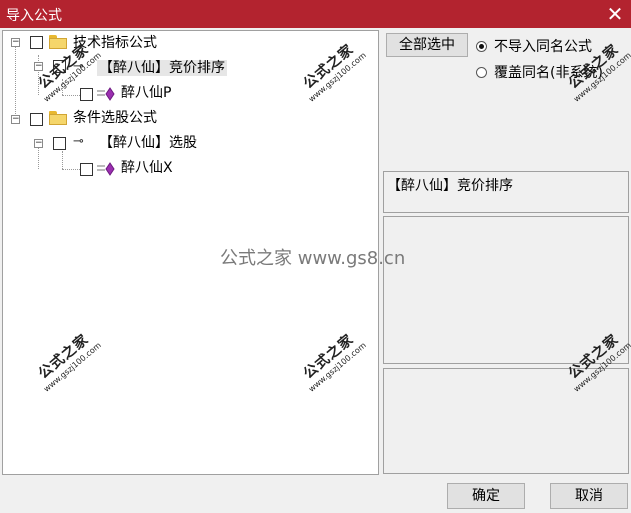  Describe the element at coordinates (146, 93) in the screenshot. I see `tree-item-label: 醉八仙P` at that location.